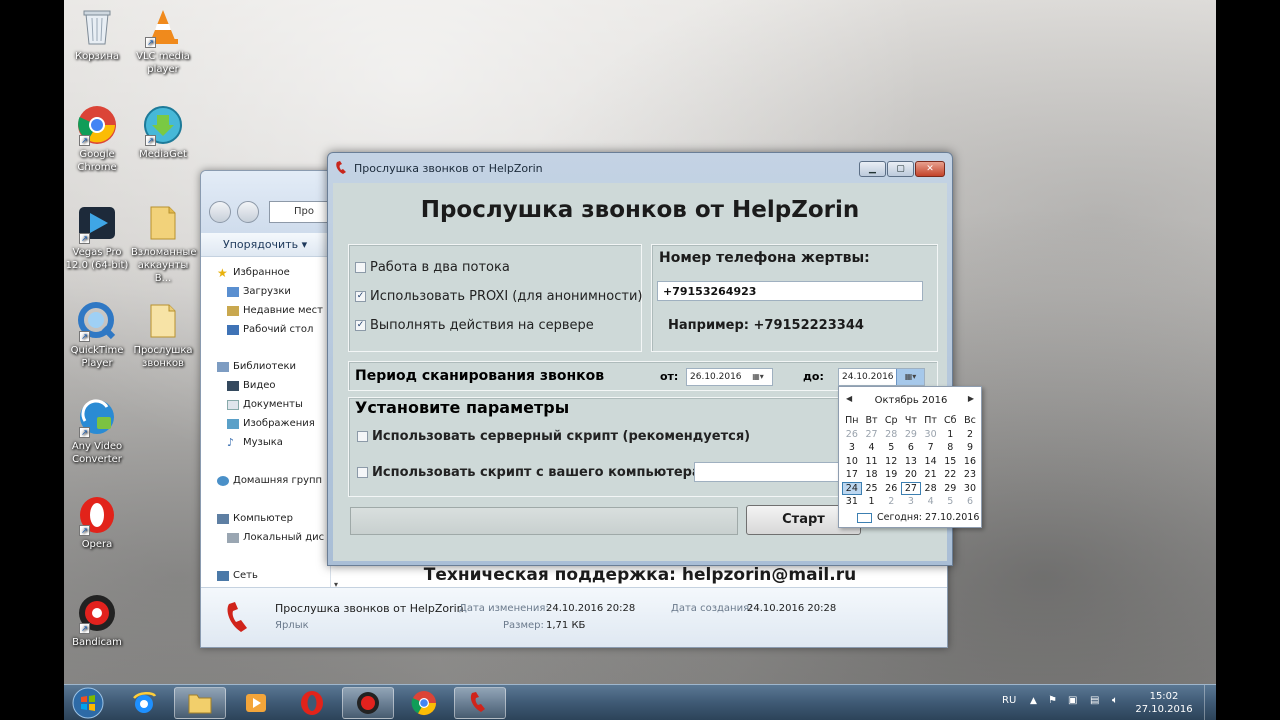 The height and width of the screenshot is (720, 1280). I want to click on calendar-day: 24, so click(852, 488).